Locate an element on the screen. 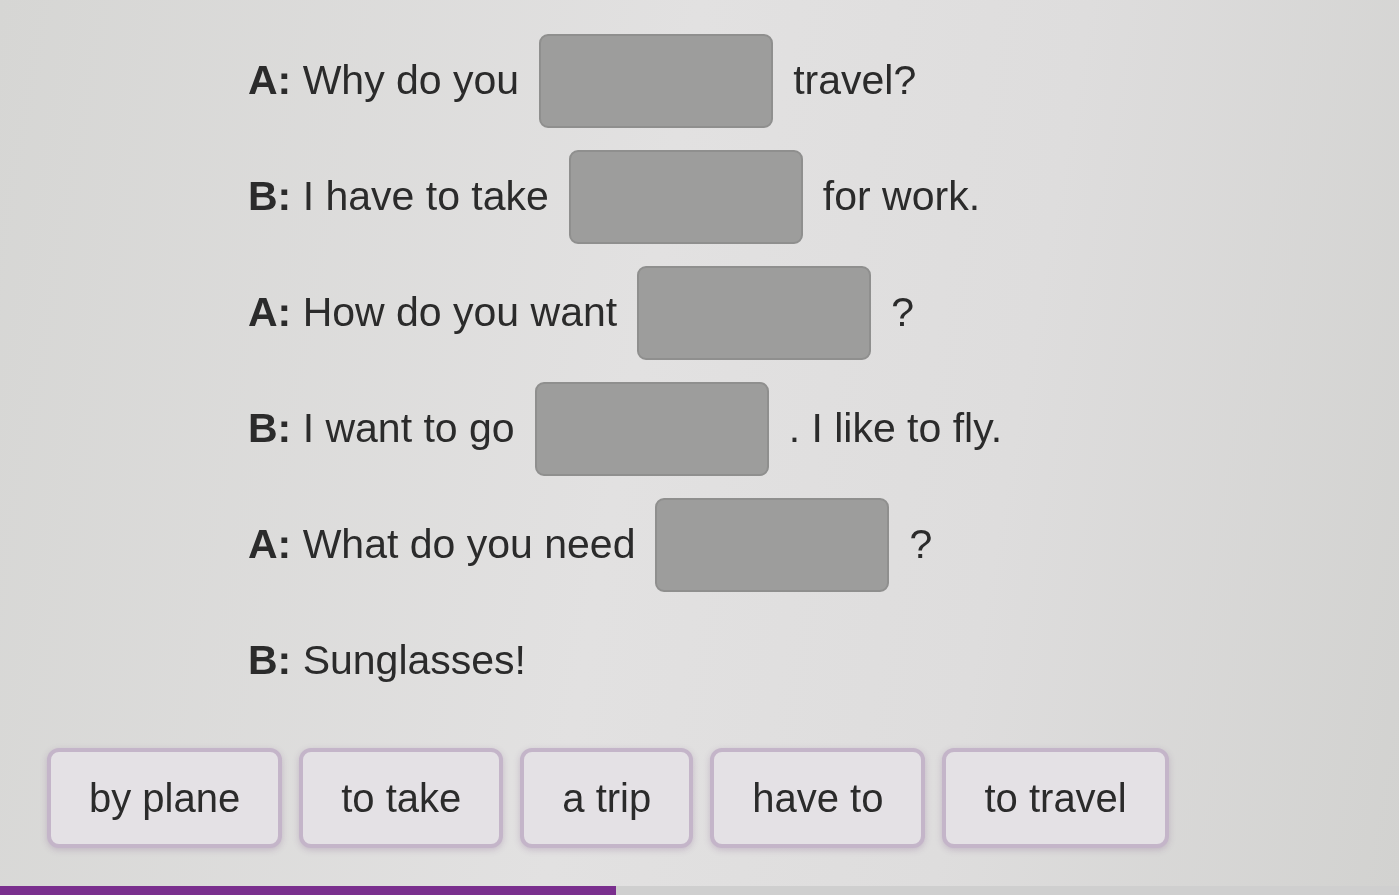 Image resolution: width=1399 pixels, height=895 pixels. word-chip: to travel is located at coordinates (1055, 798).